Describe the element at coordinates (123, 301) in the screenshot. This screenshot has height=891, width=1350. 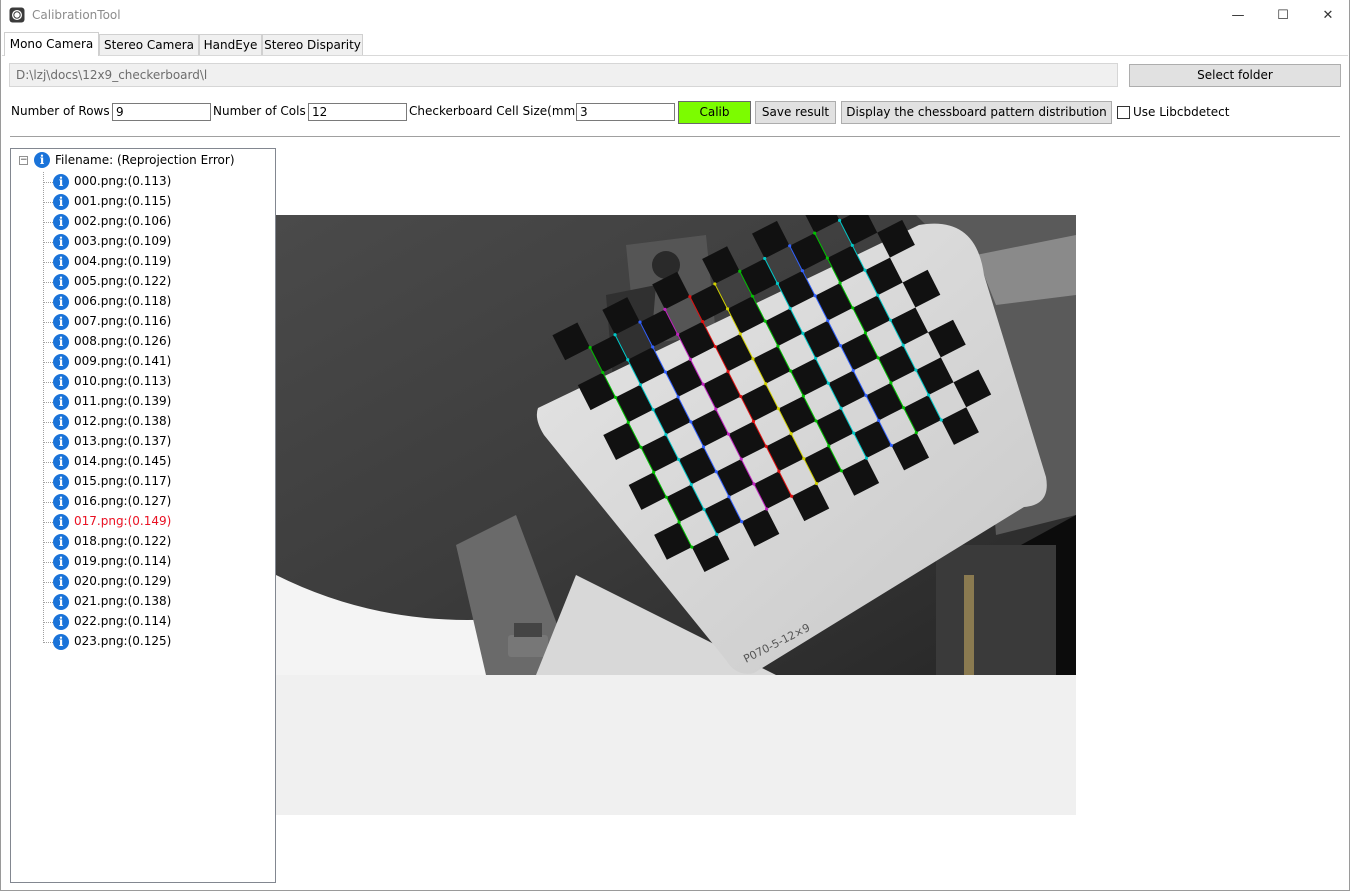
I see `tree-item-label: 006.png:(0.118)` at that location.